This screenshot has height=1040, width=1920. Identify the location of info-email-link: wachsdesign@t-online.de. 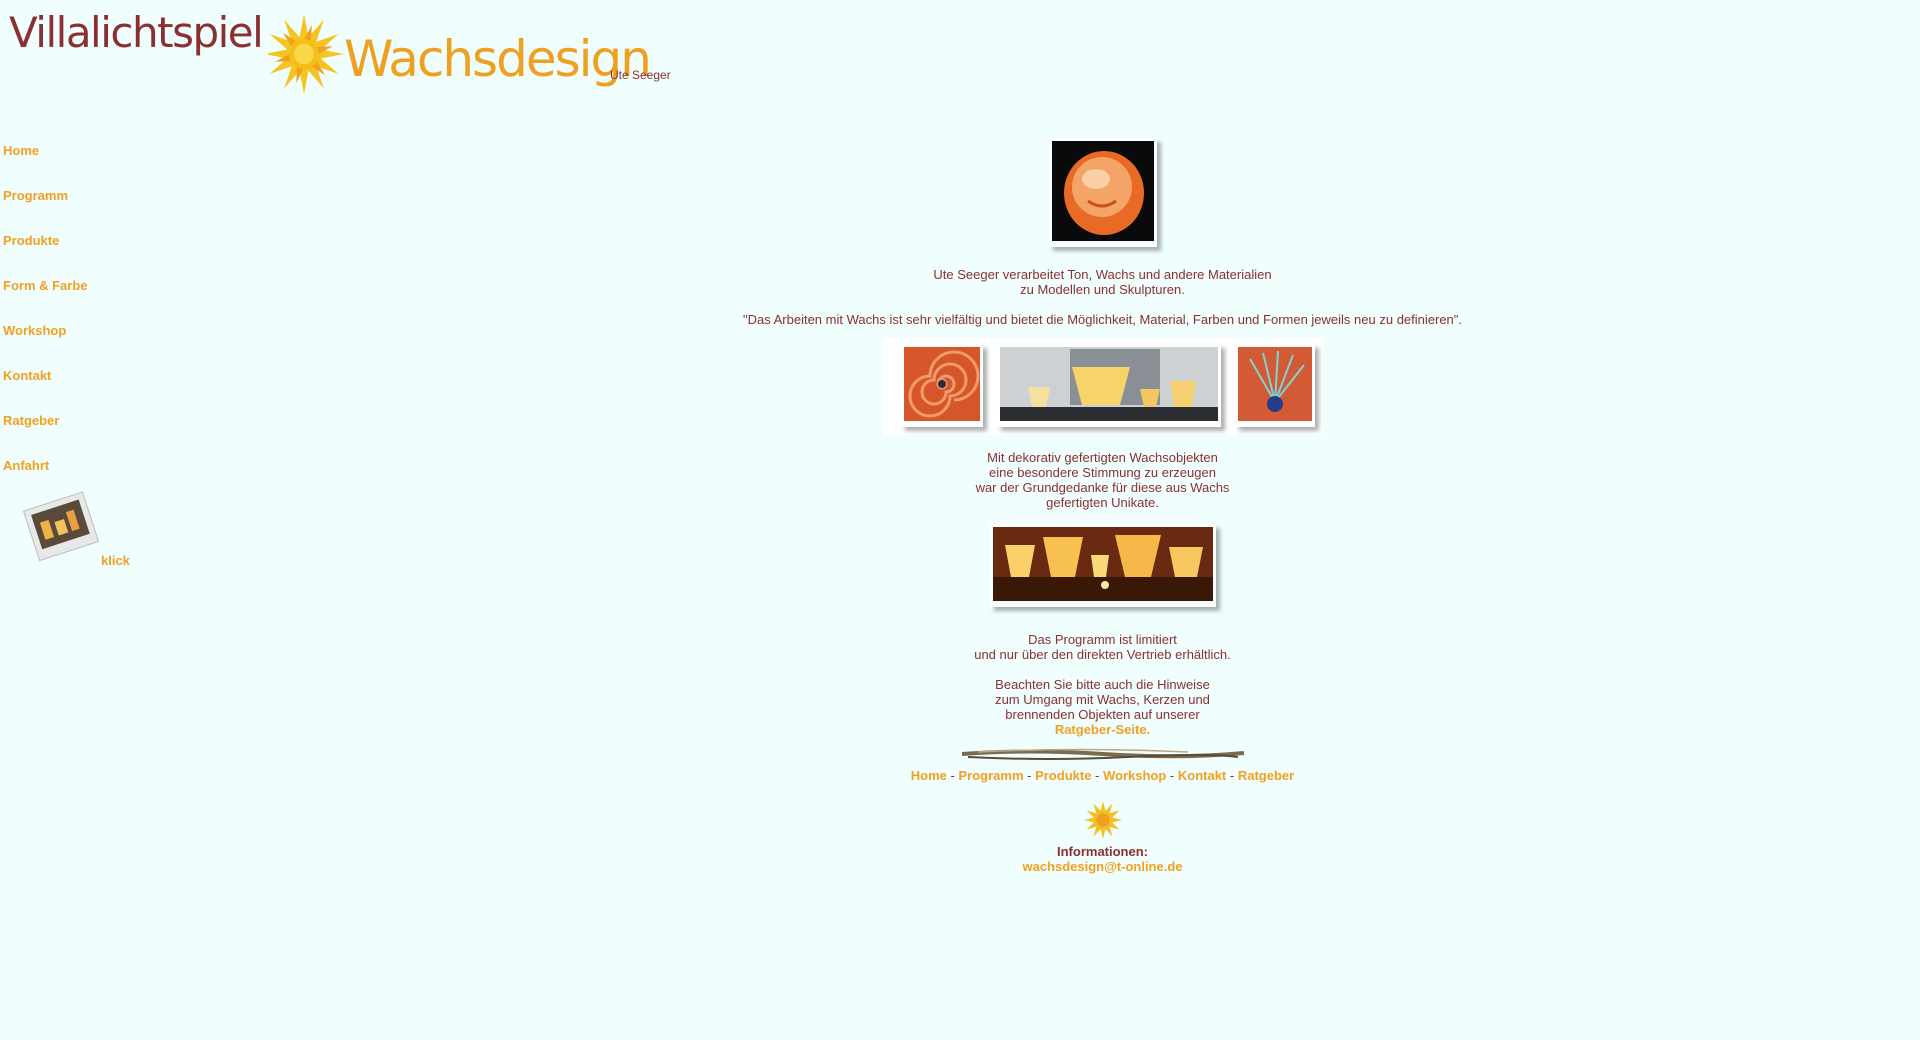
(1102, 866).